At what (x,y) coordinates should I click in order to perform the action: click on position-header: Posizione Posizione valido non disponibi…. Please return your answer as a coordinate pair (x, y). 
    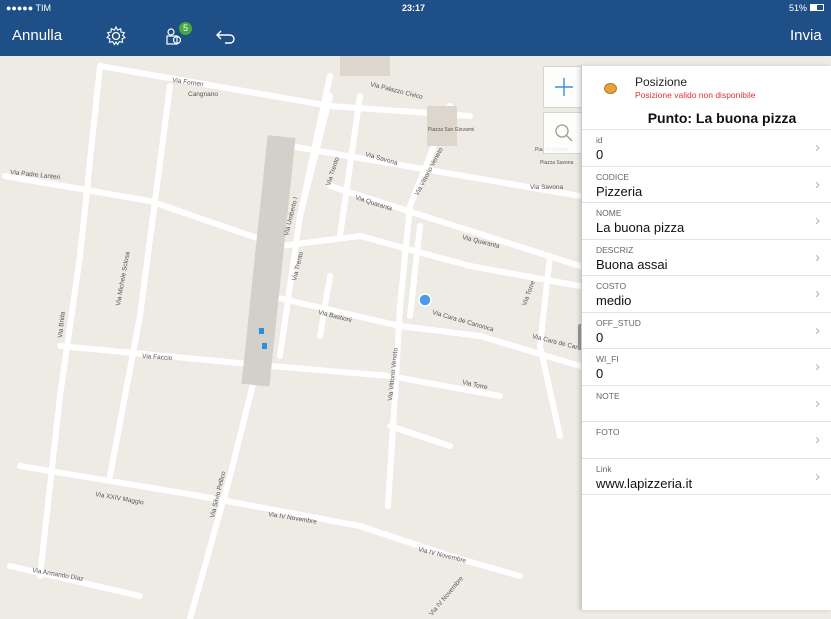
    Looking at the image, I should click on (706, 86).